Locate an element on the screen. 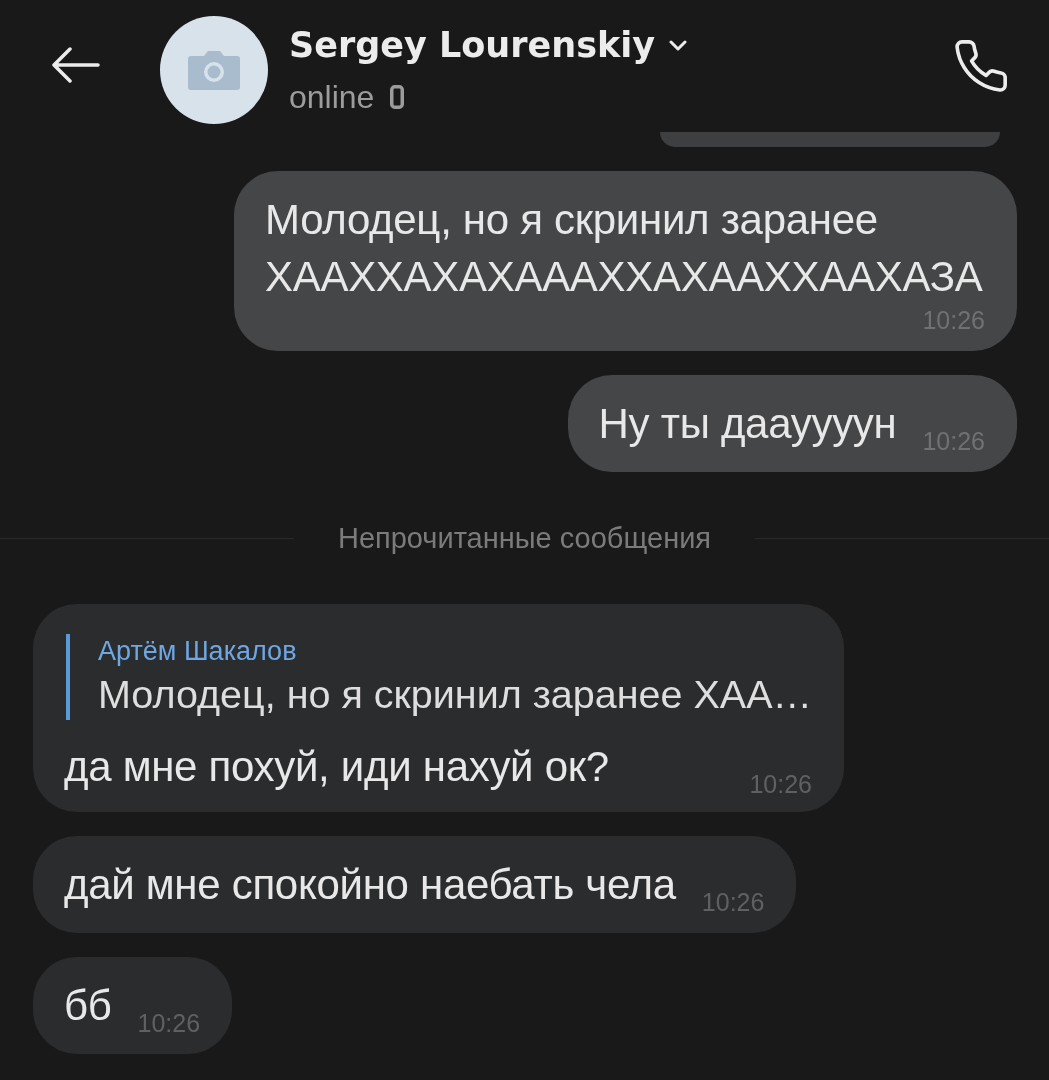 The image size is (1049, 1080). contact-status: online is located at coordinates (332, 97).